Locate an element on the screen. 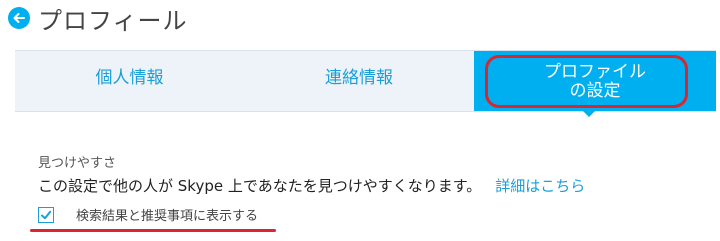  back-button is located at coordinates (19, 18).